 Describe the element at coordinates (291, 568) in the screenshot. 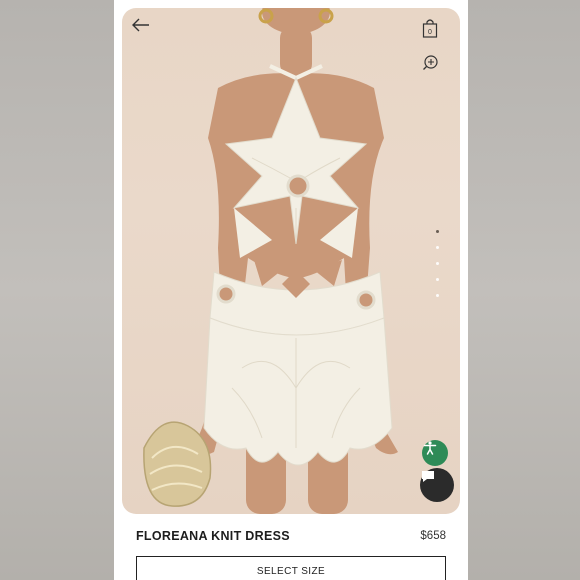

I see `select-size-button: SELECT SIZE` at that location.